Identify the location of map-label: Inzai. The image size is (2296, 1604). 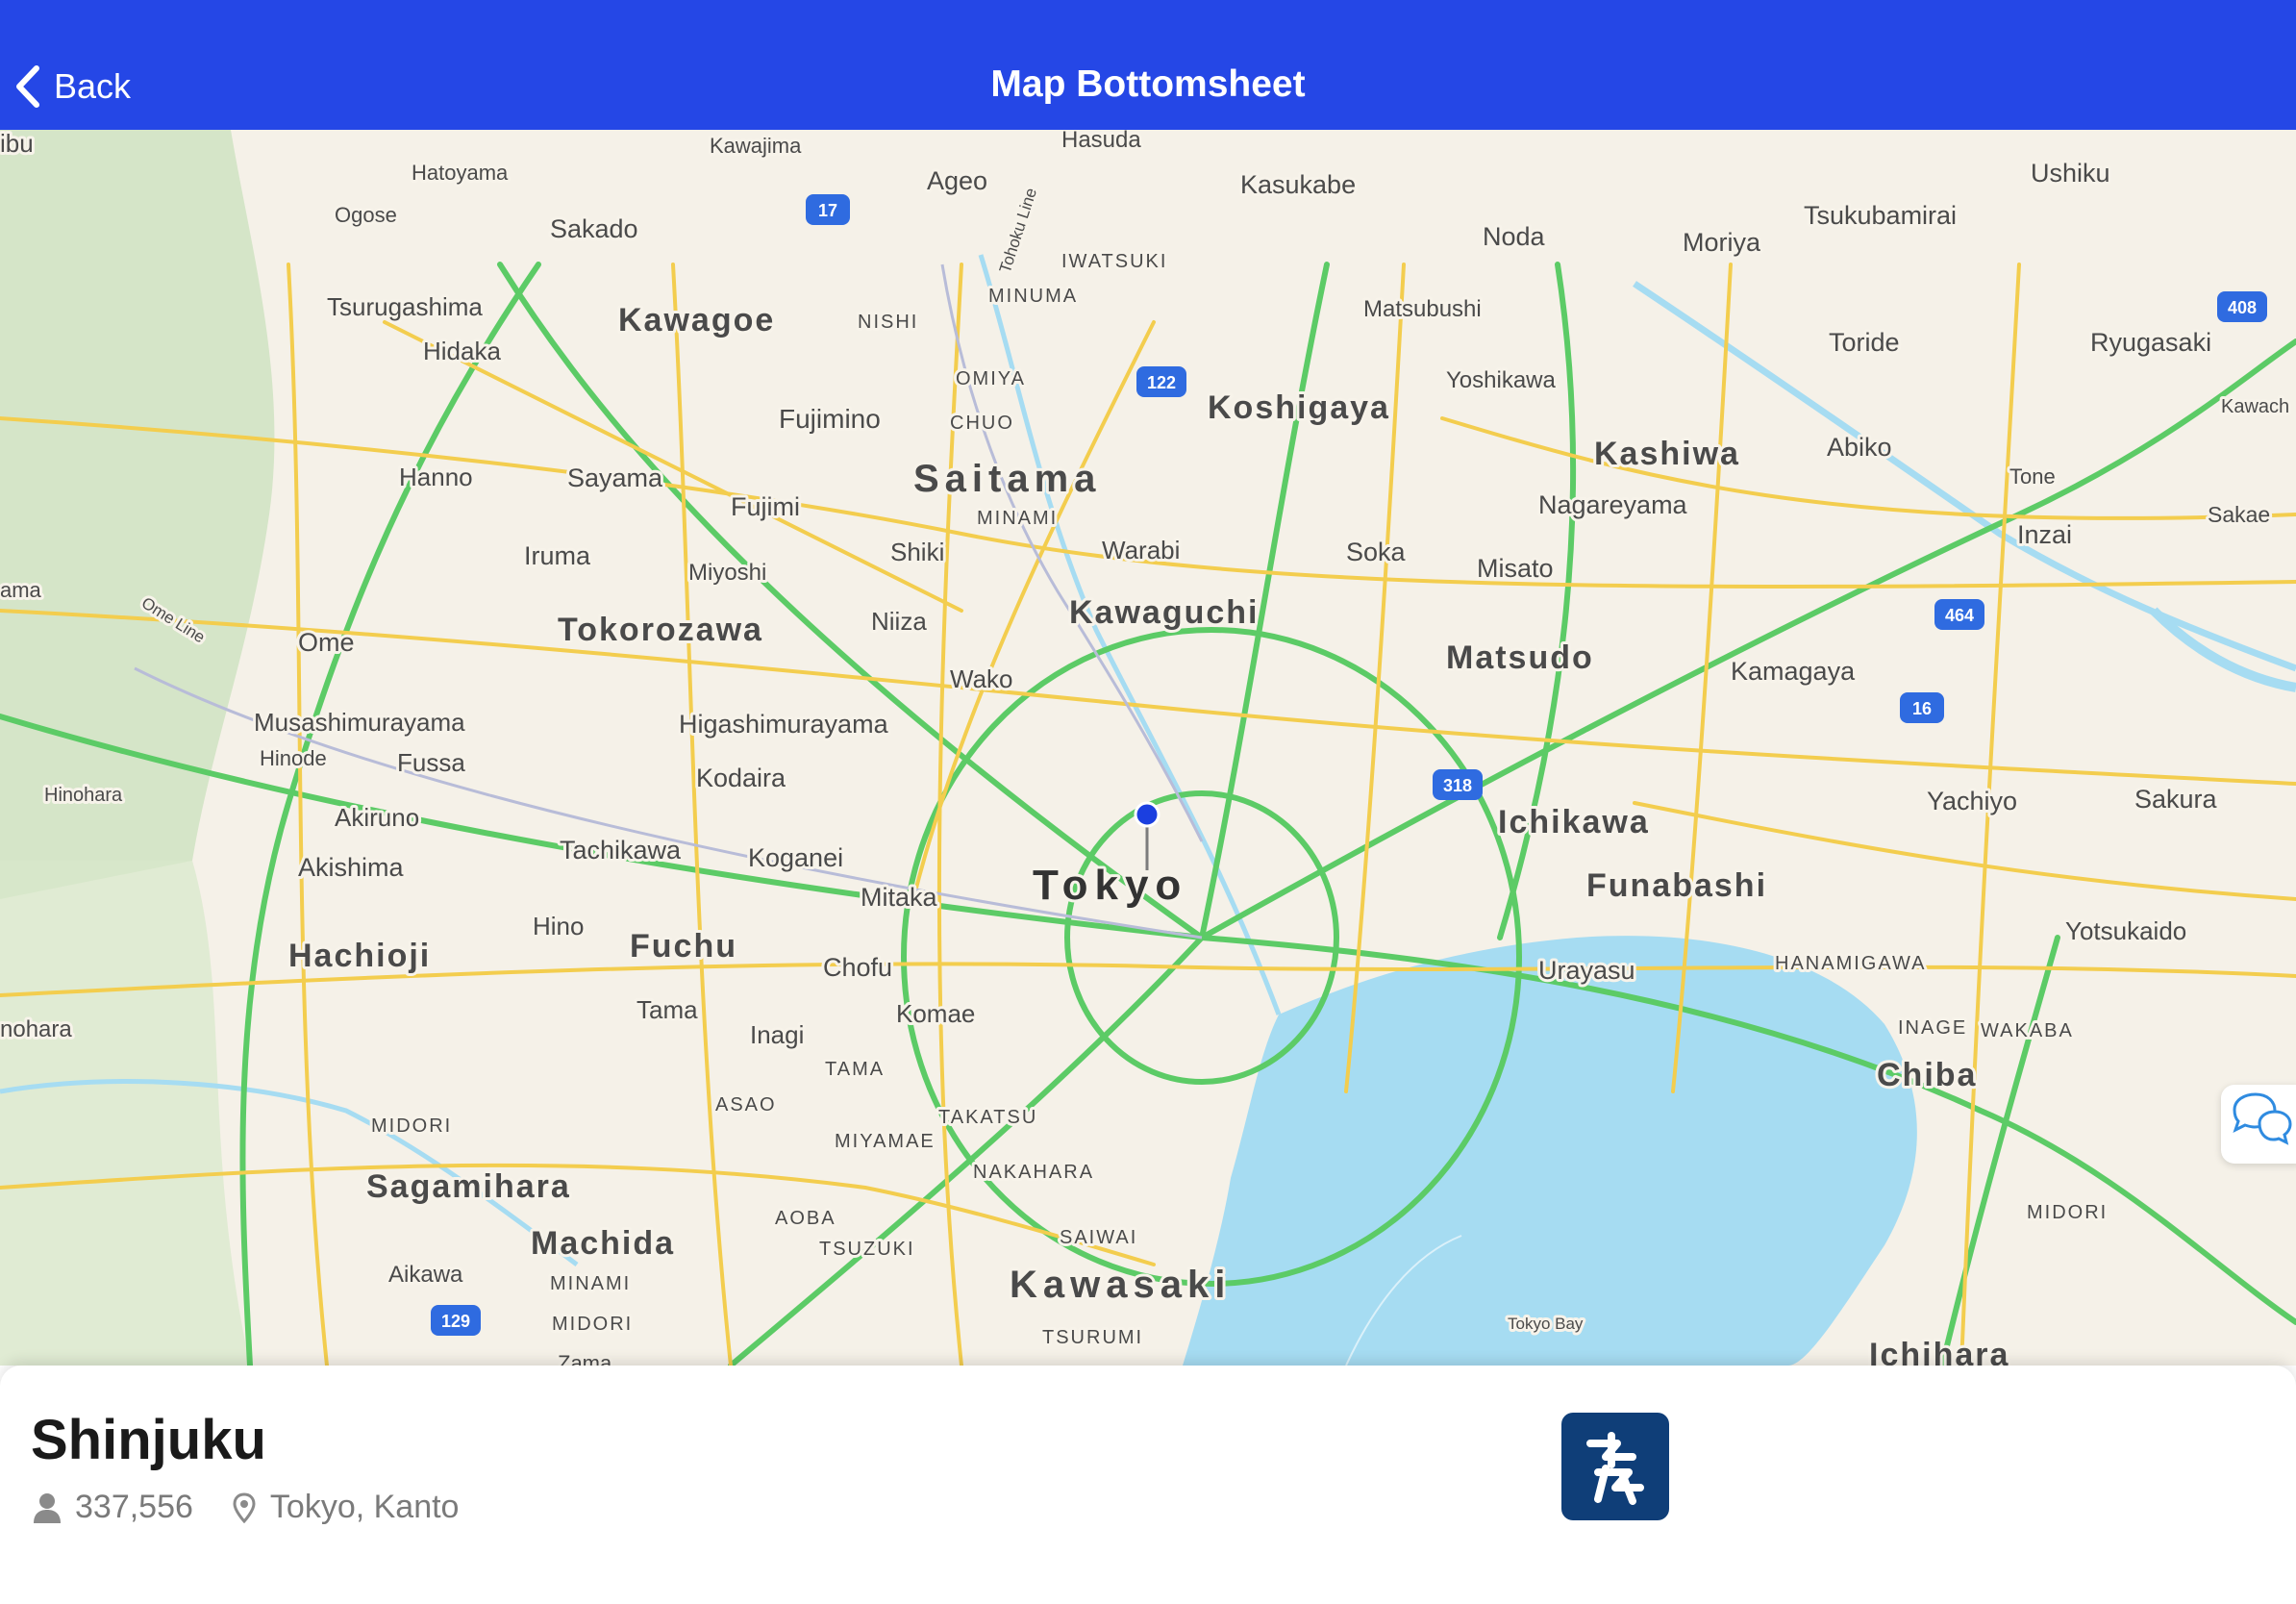
(2044, 534).